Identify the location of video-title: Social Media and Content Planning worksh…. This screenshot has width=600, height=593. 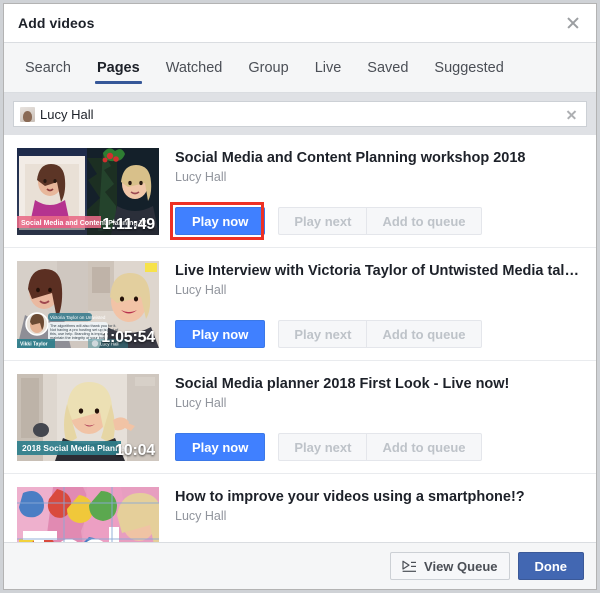
(378, 158).